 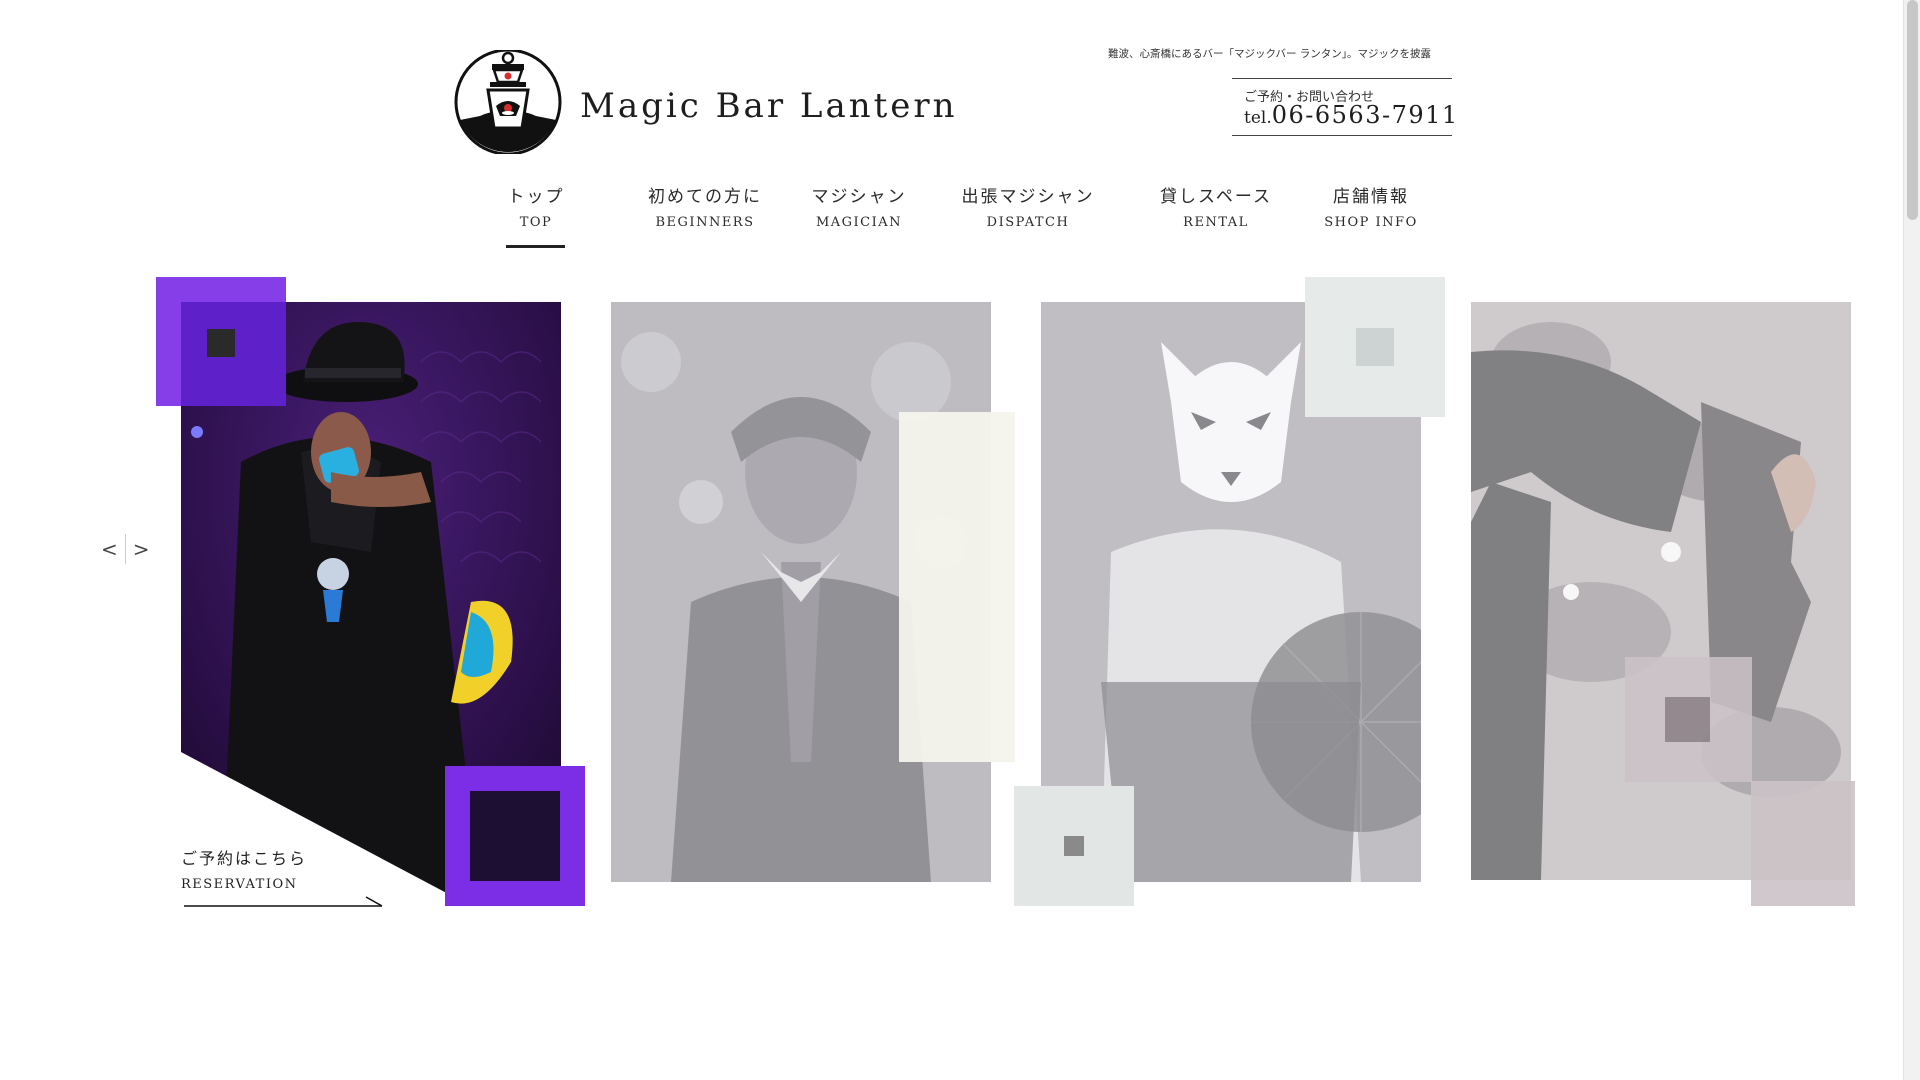 What do you see at coordinates (239, 884) in the screenshot?
I see `reservation-label-en: RESERVATION` at bounding box center [239, 884].